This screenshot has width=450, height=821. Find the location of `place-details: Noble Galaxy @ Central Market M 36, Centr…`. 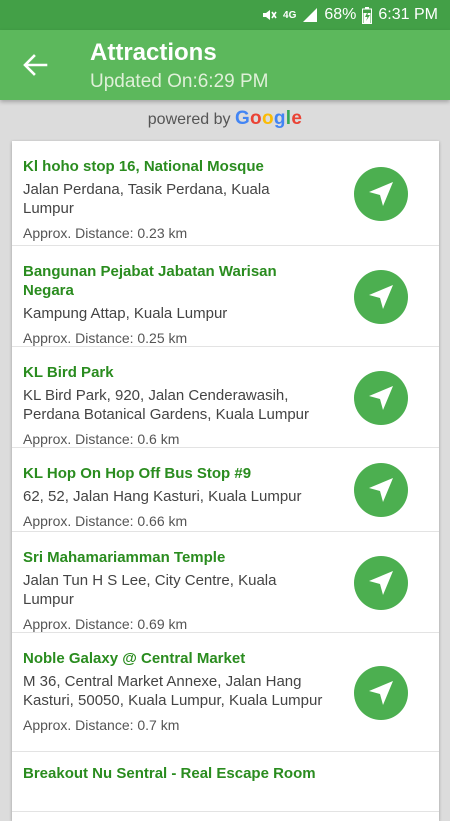

place-details: Noble Galaxy @ Central Market M 36, Centr… is located at coordinates (173, 691).